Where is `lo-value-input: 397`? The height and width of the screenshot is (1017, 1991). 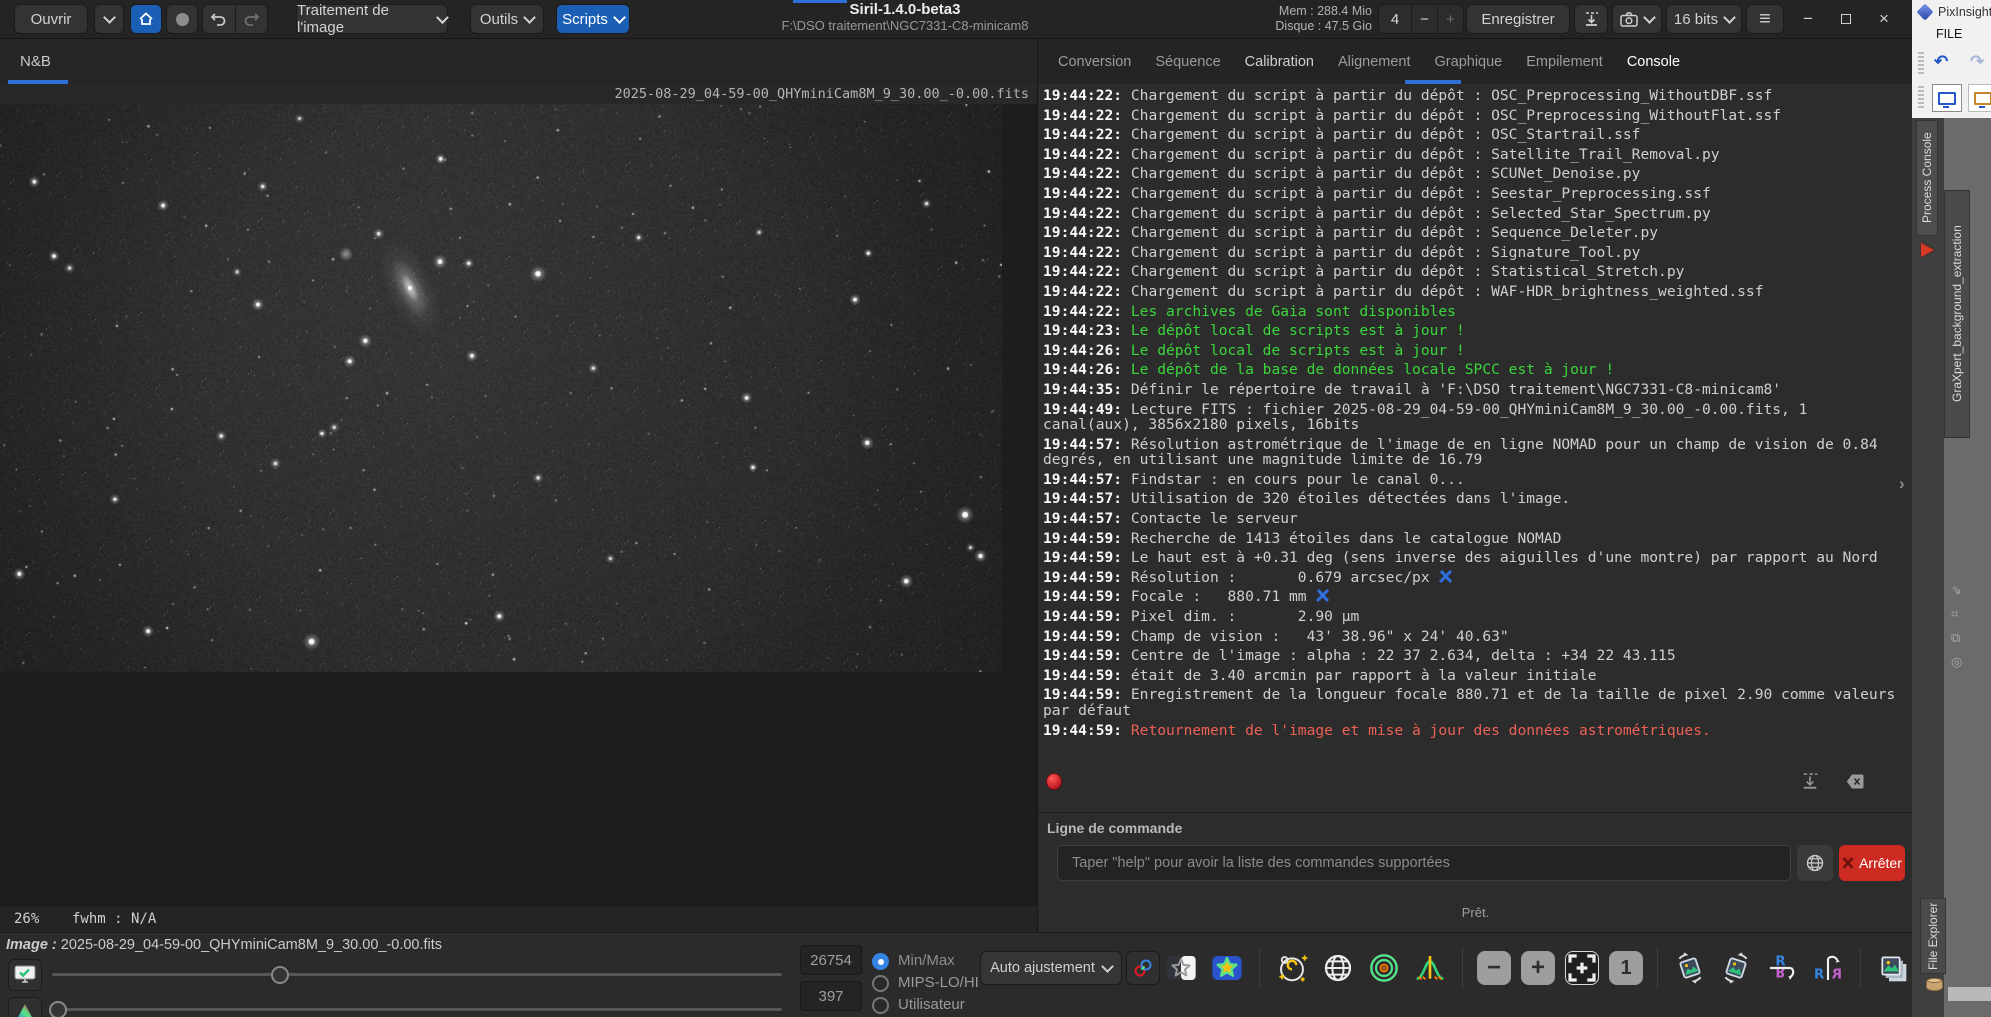 lo-value-input: 397 is located at coordinates (831, 996).